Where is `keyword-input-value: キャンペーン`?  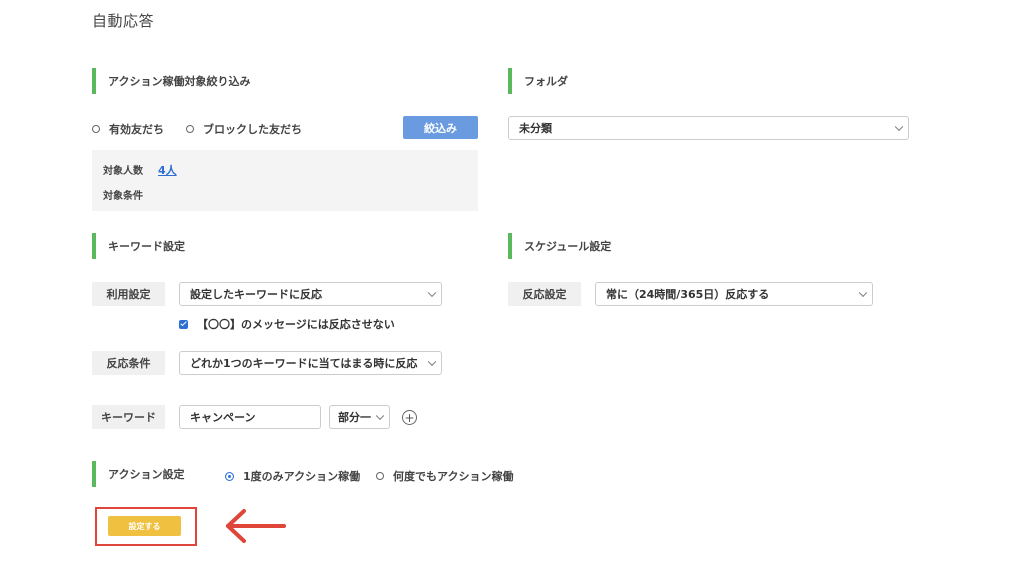
keyword-input-value: キャンペーン is located at coordinates (223, 417).